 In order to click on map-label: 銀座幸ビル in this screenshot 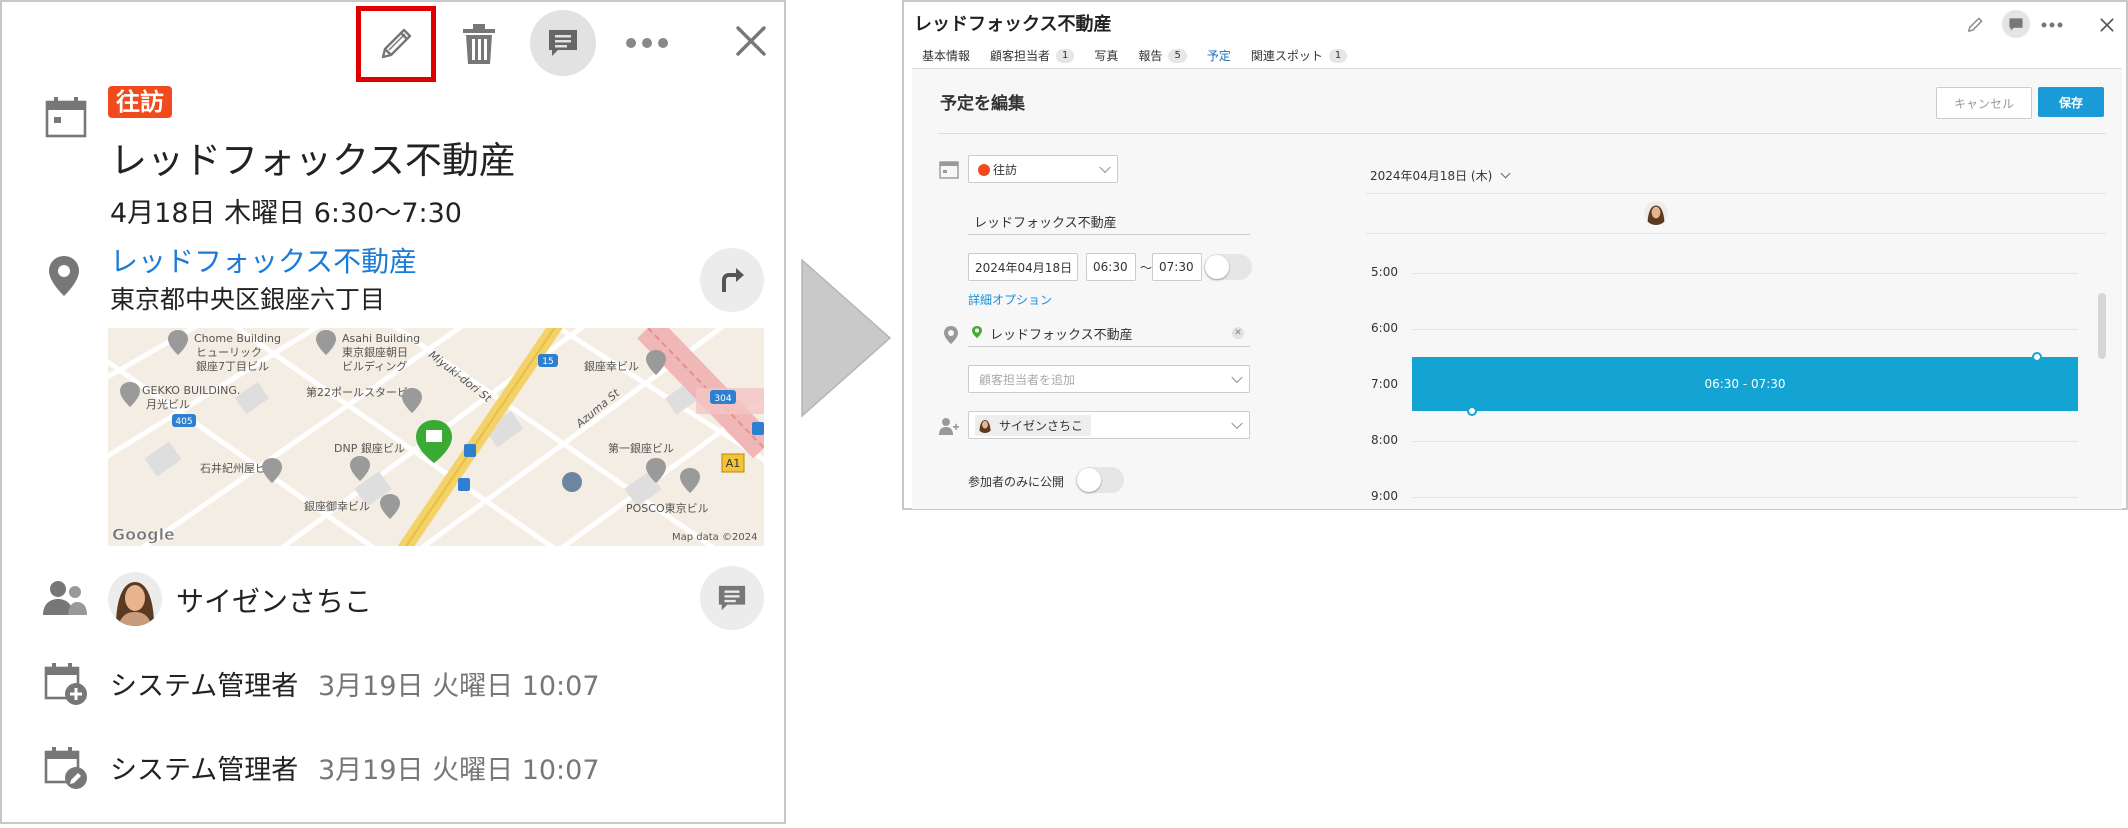, I will do `click(611, 366)`.